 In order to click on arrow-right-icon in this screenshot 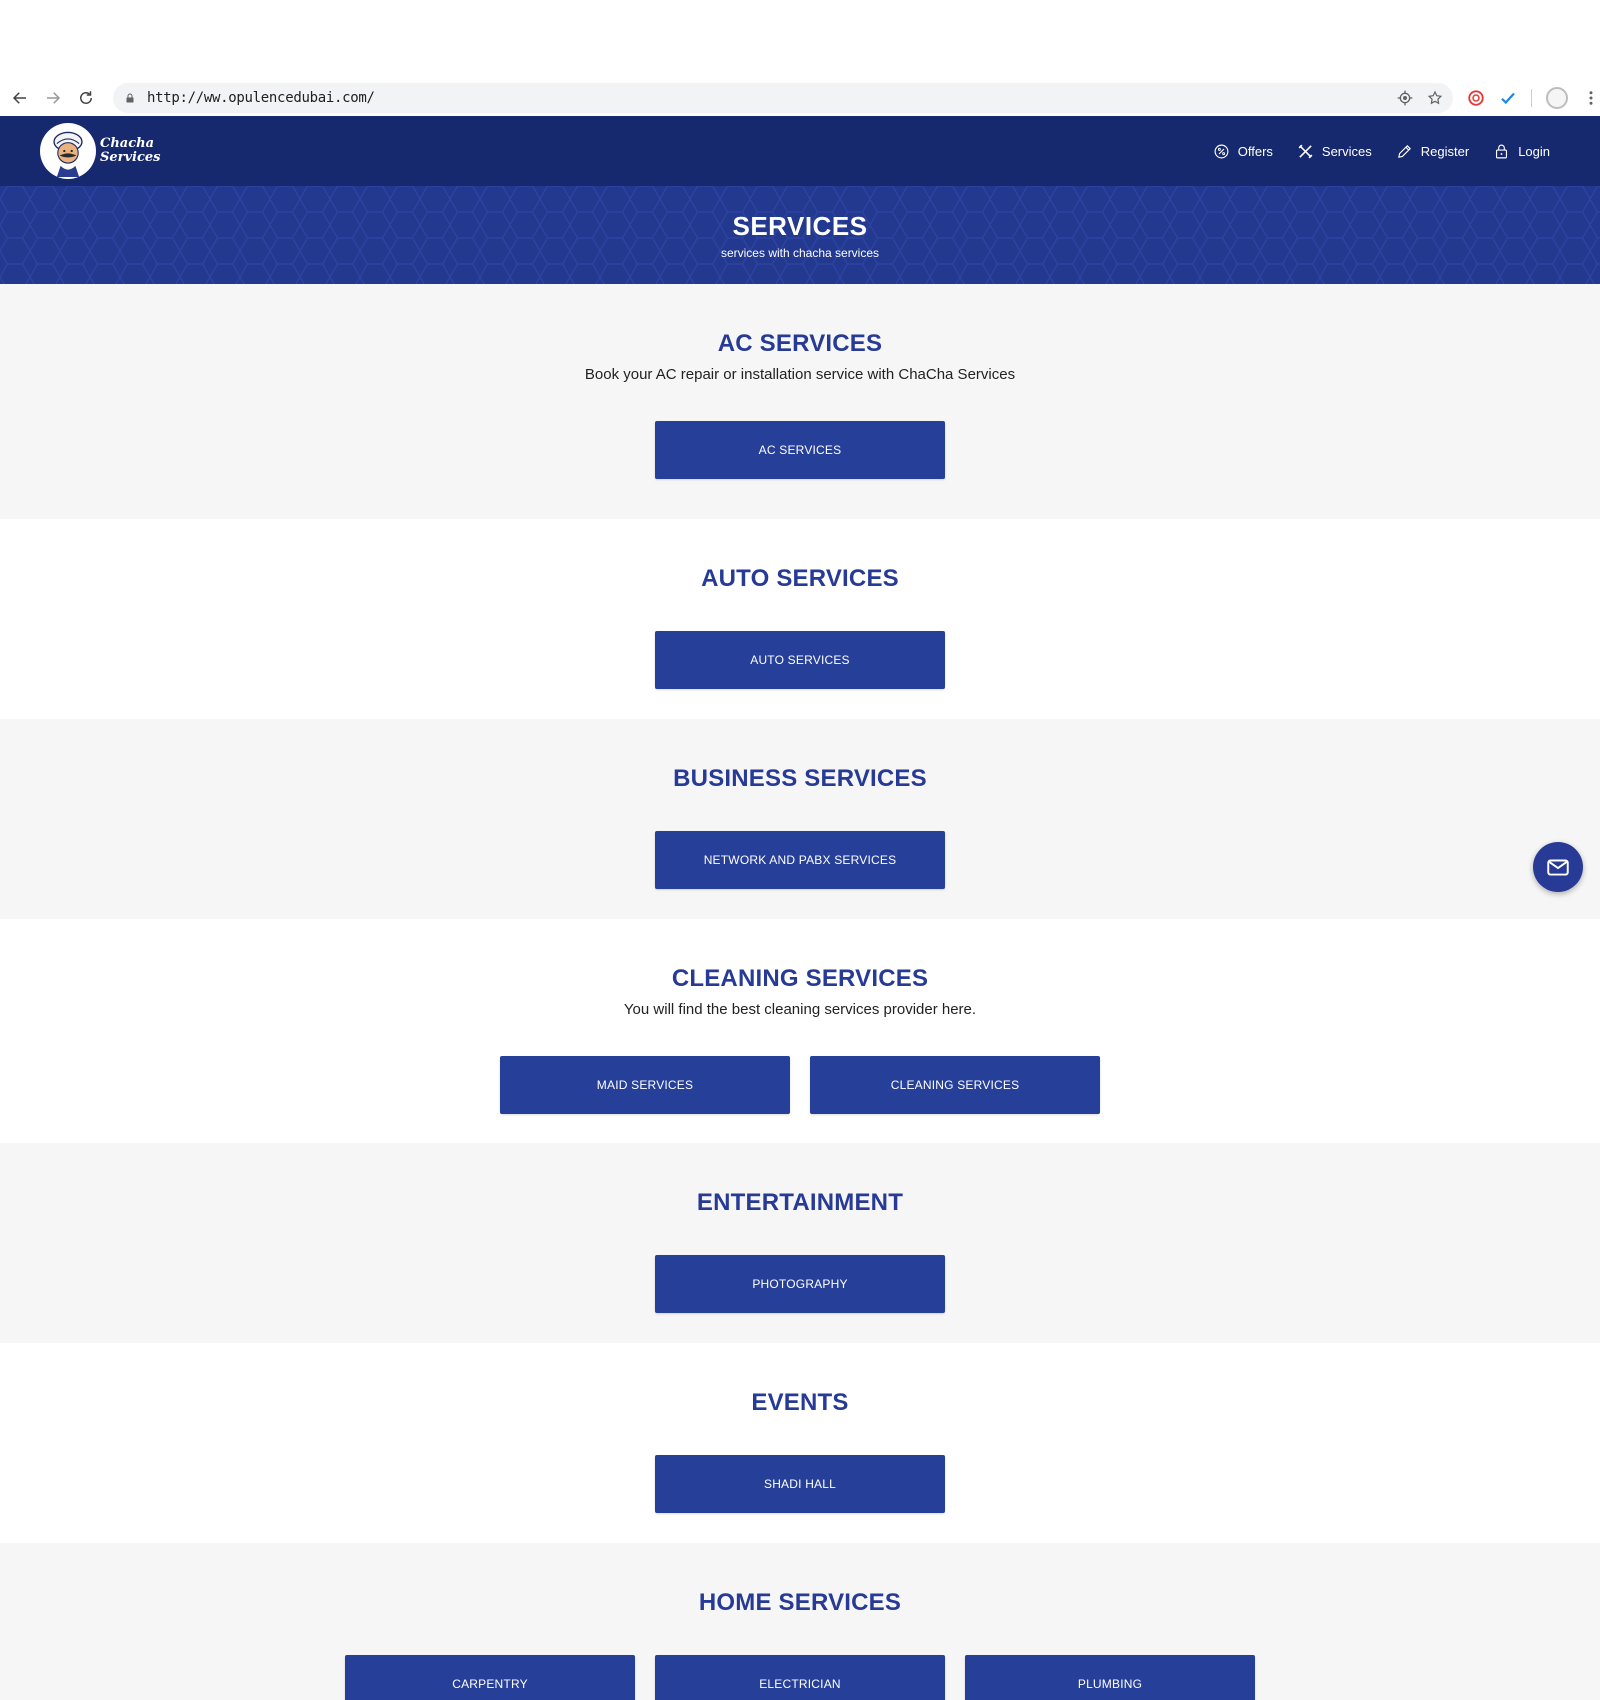, I will do `click(53, 98)`.